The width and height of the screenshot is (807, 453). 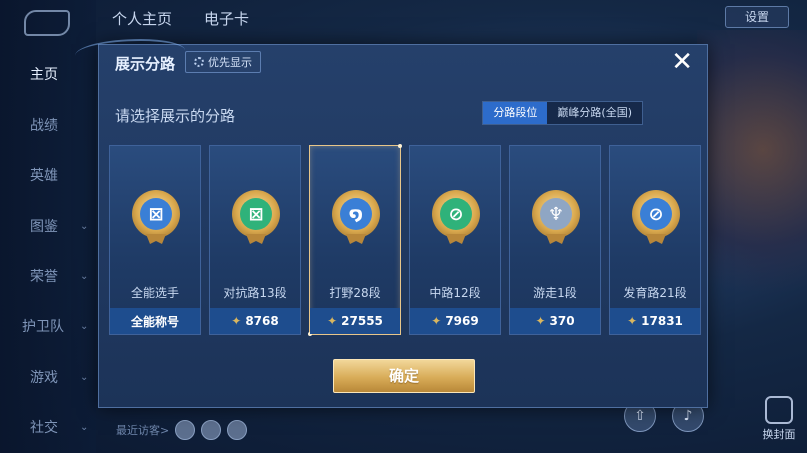 What do you see at coordinates (145, 64) in the screenshot?
I see `dialog-title: 展示分路` at bounding box center [145, 64].